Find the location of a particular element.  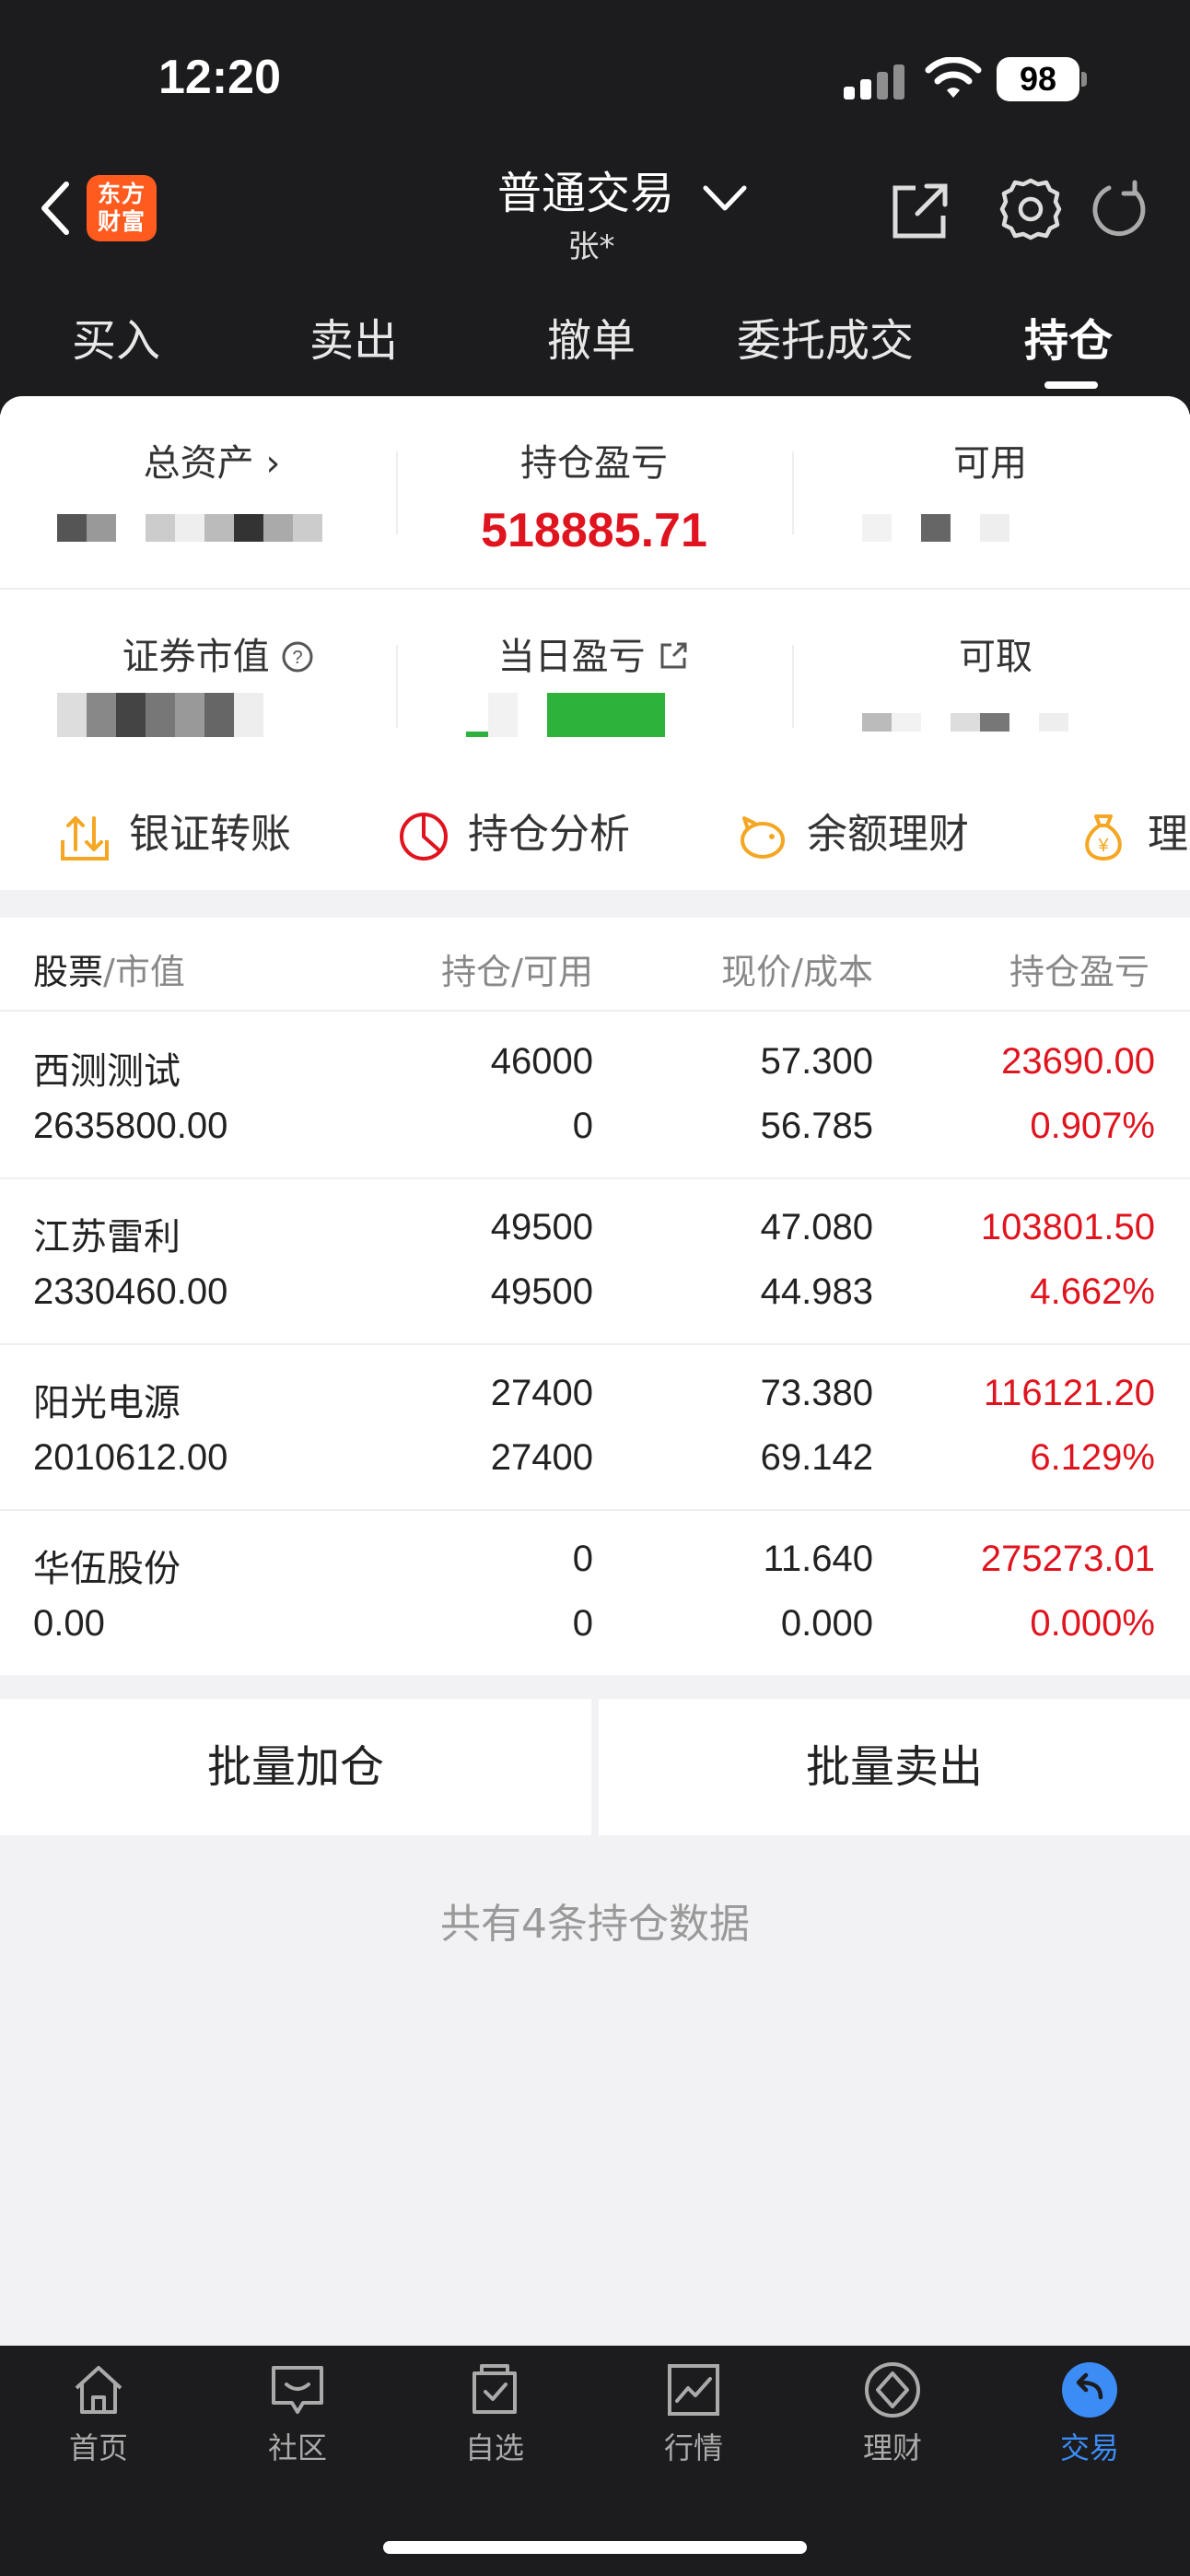

stock-market-value: 2330460.00 is located at coordinates (130, 1291).